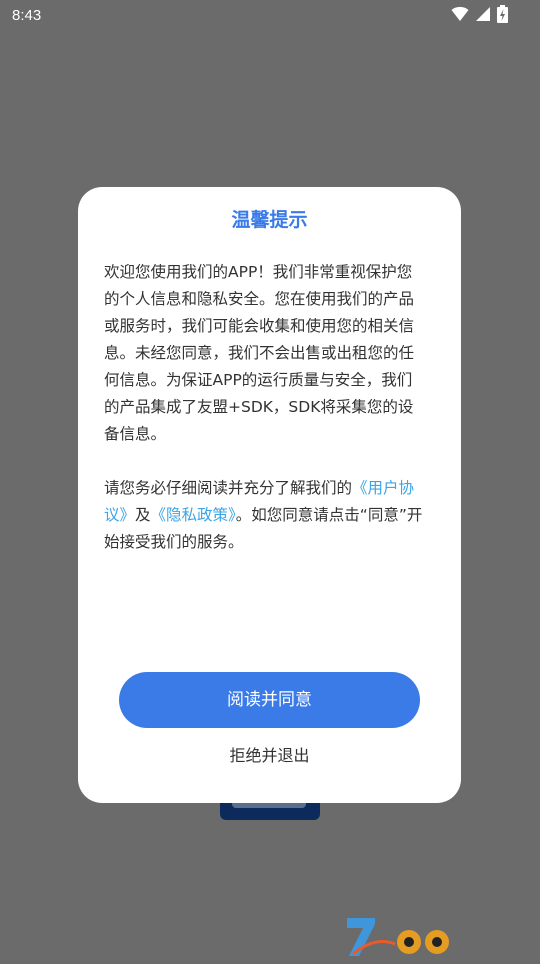 This screenshot has height=964, width=540. I want to click on reject-button: 拒绝并退出, so click(269, 756).